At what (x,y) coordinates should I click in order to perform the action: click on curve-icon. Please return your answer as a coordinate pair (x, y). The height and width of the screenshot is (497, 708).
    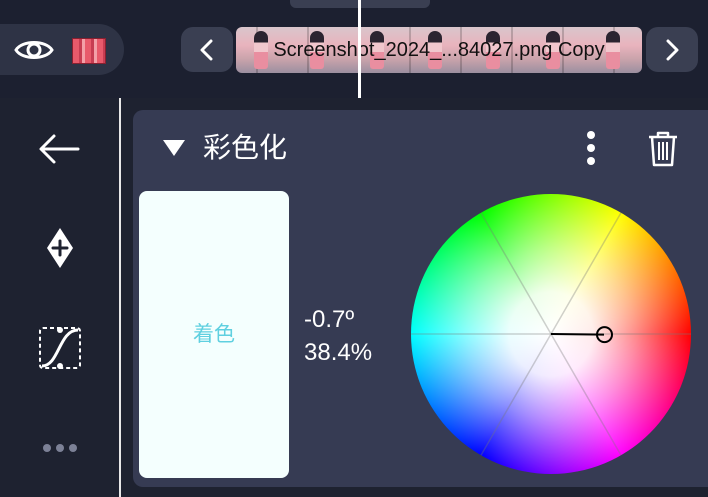
    Looking at the image, I should click on (60, 348).